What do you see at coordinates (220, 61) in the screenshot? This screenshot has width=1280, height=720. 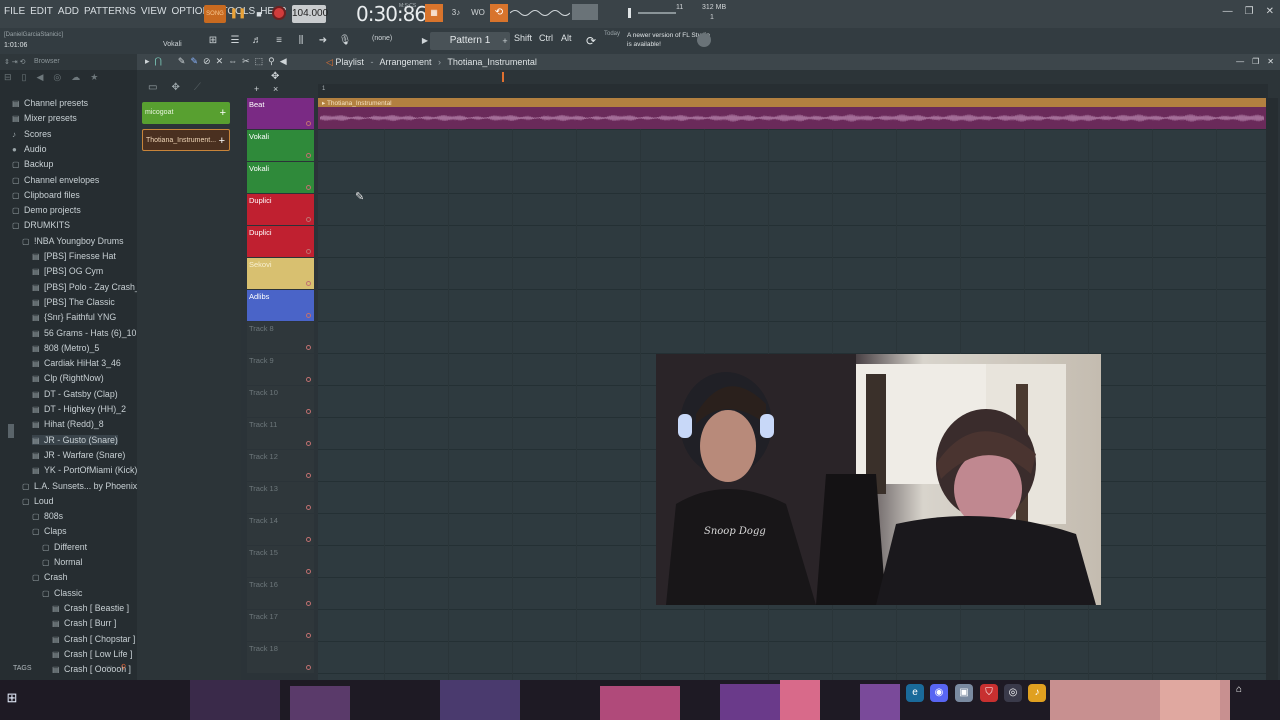 I see `mute-icon: ✕` at bounding box center [220, 61].